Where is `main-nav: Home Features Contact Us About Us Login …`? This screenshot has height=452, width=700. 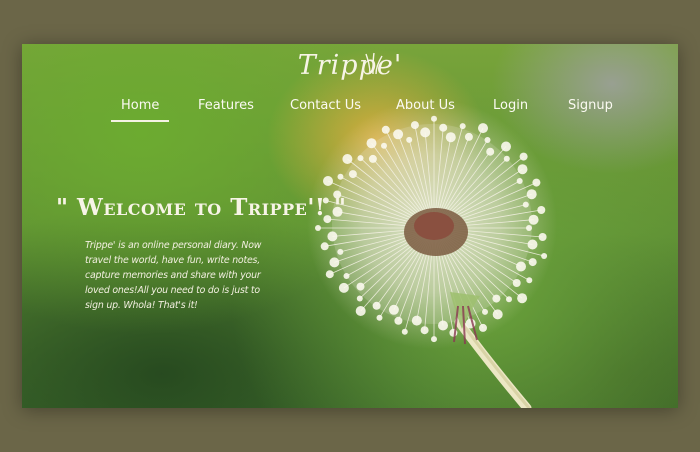 main-nav: Home Features Contact Us About Us Login … is located at coordinates (350, 110).